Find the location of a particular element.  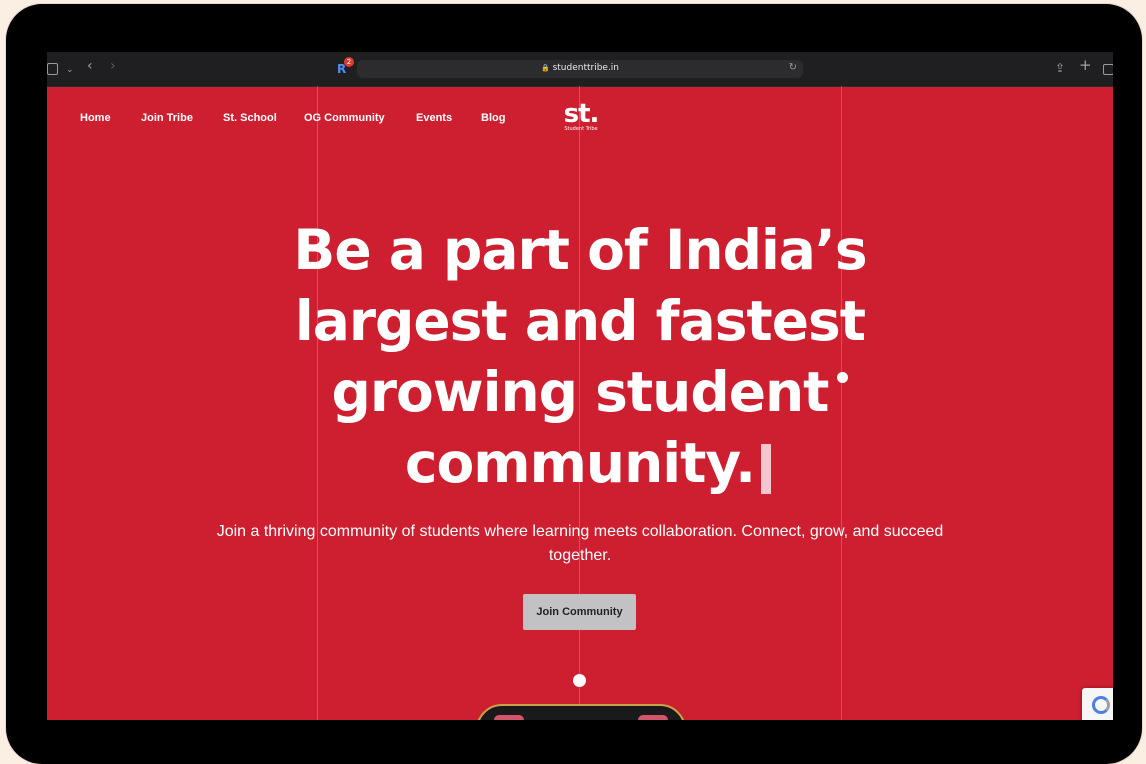

nav-item-events: Events is located at coordinates (434, 118).